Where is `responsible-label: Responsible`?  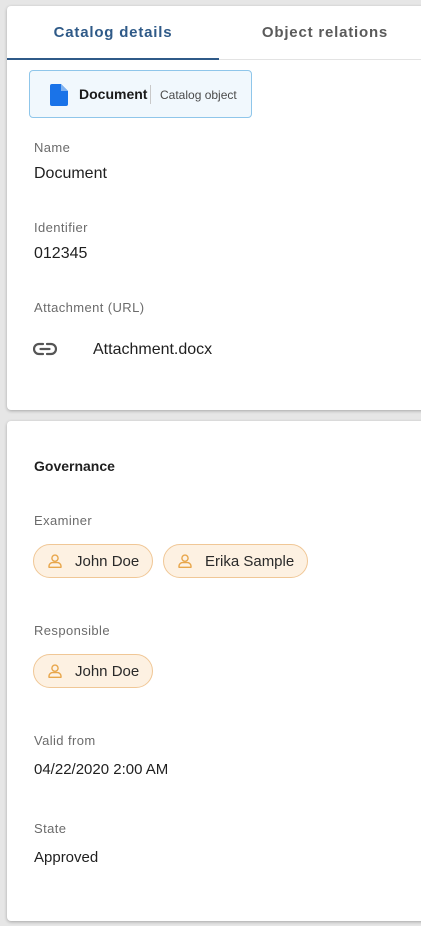 responsible-label: Responsible is located at coordinates (72, 630).